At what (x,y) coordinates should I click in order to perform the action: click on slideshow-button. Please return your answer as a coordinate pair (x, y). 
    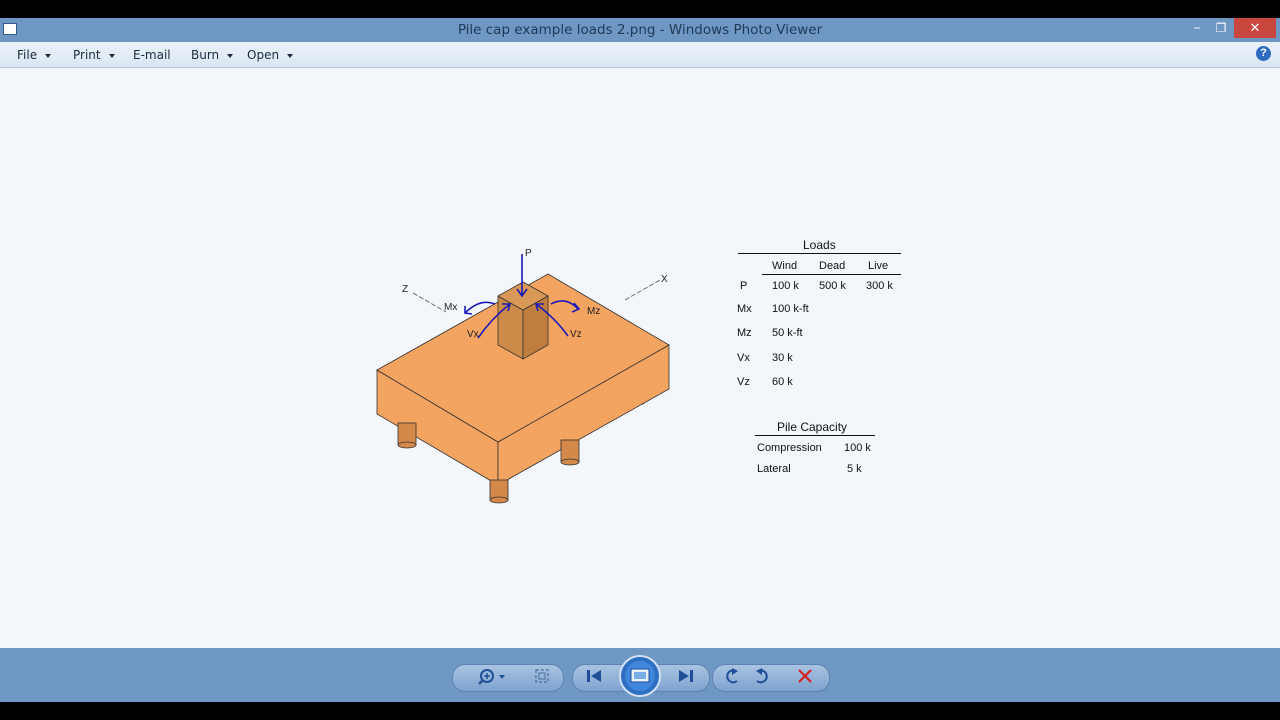
    Looking at the image, I should click on (640, 676).